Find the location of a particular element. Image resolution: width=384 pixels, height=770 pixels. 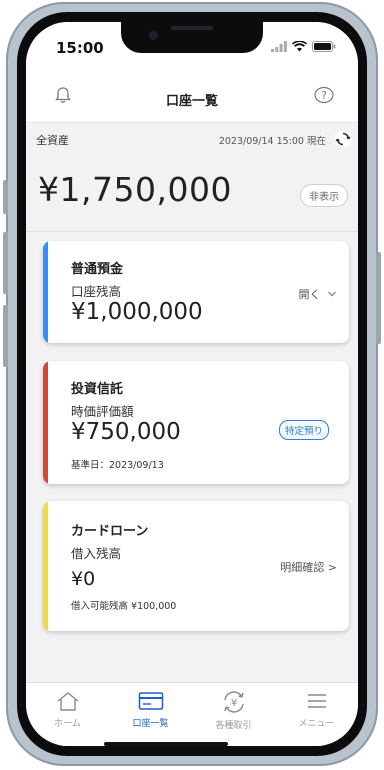

front-camera is located at coordinates (153, 35).